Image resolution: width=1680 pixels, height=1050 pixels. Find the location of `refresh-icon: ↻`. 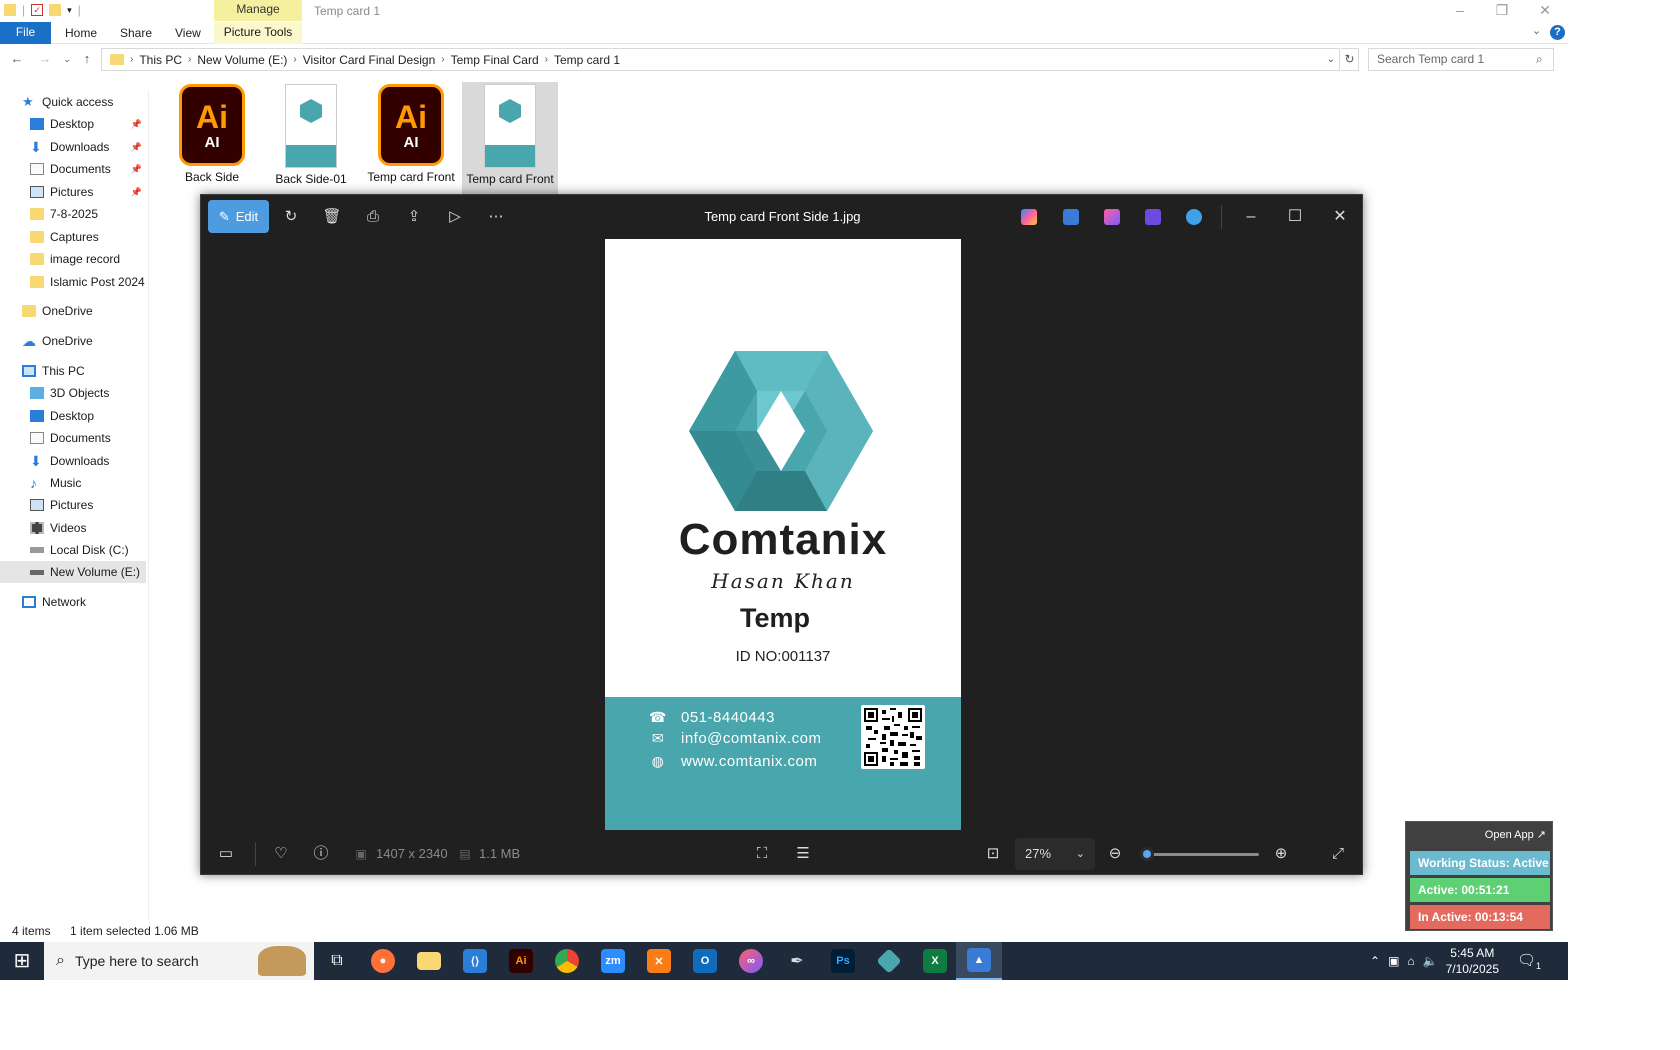

refresh-icon: ↻ is located at coordinates (1350, 59).